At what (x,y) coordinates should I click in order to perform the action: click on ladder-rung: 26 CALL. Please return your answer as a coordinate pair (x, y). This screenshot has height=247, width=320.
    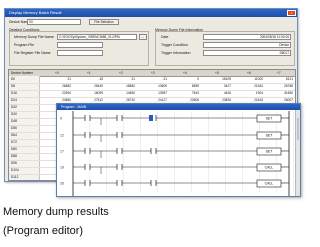
    Looking at the image, I should click on (174, 183).